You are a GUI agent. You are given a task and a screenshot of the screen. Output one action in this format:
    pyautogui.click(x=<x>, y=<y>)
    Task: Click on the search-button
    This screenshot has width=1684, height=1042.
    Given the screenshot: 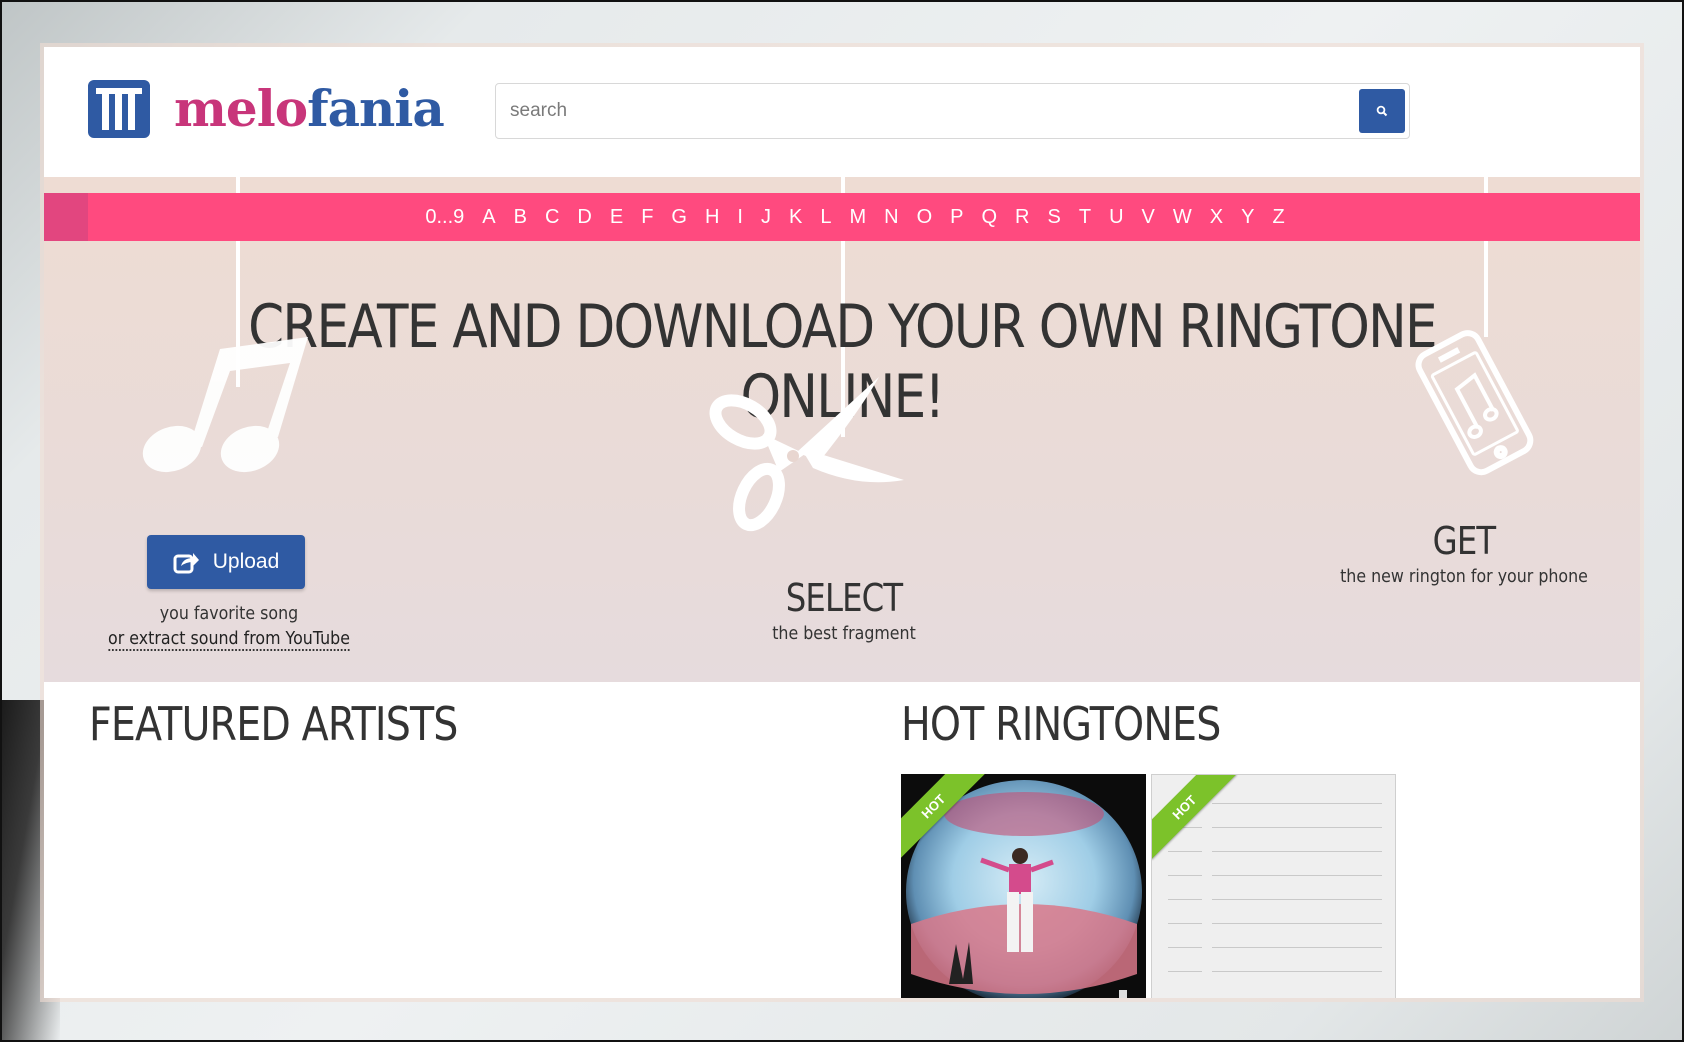 What is the action you would take?
    pyautogui.click(x=1382, y=111)
    